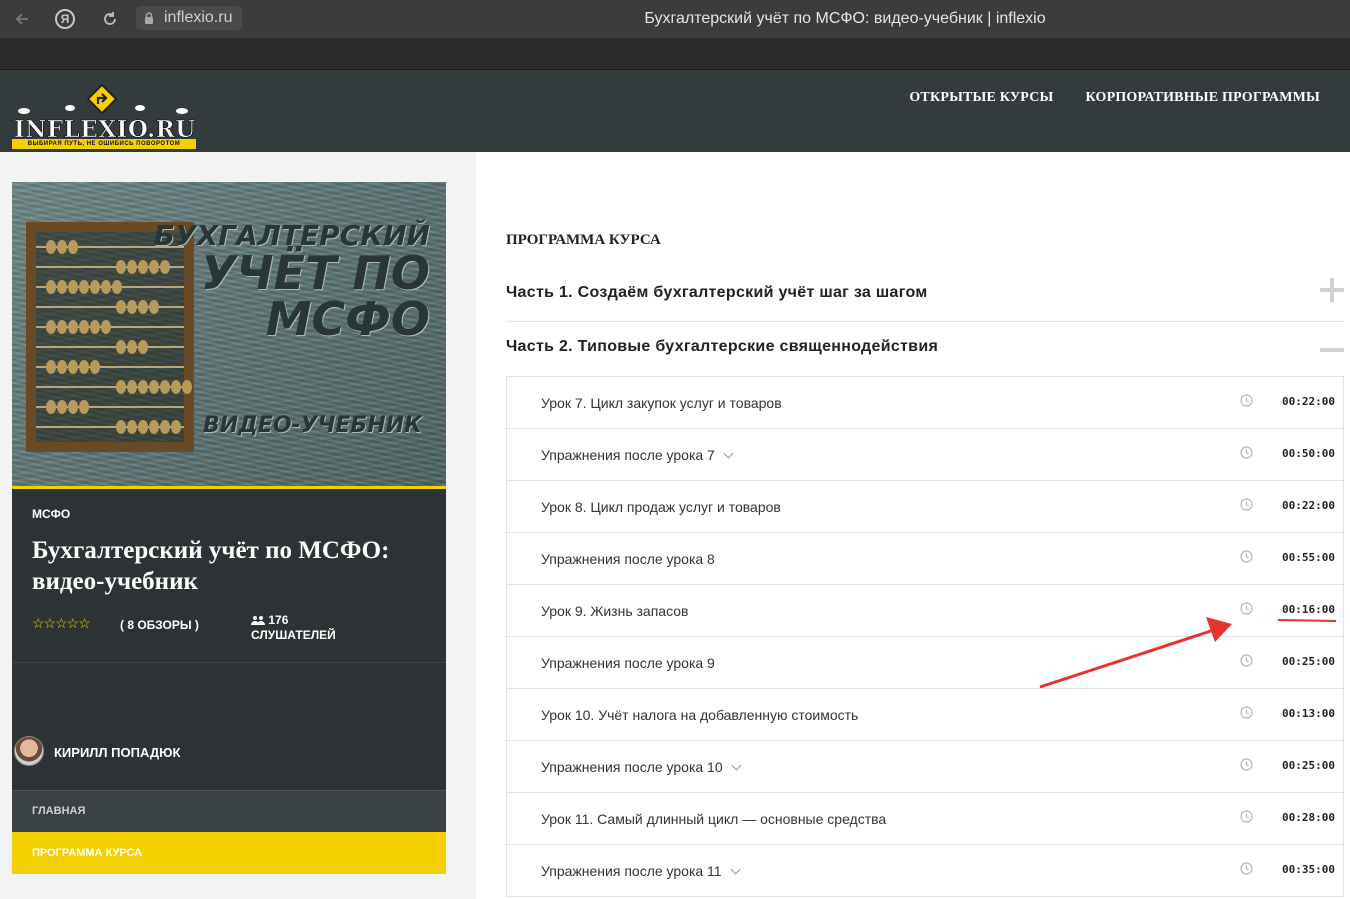 The width and height of the screenshot is (1350, 899). I want to click on cover-title-line3: МСФО, so click(347, 319).